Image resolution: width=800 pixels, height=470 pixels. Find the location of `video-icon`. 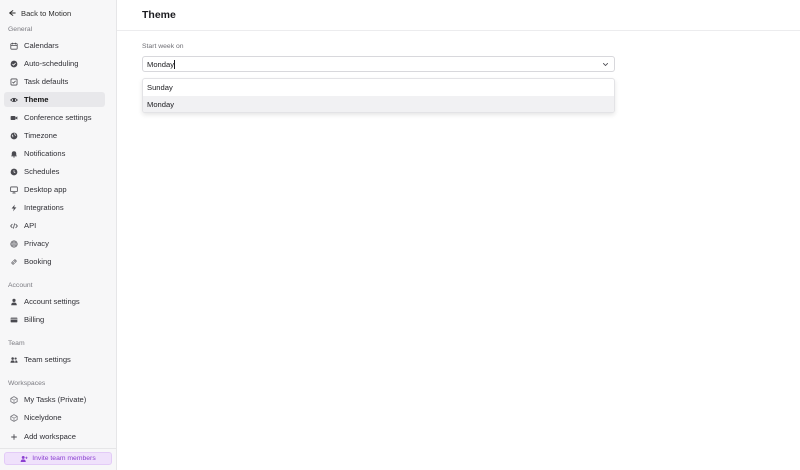

video-icon is located at coordinates (14, 118).